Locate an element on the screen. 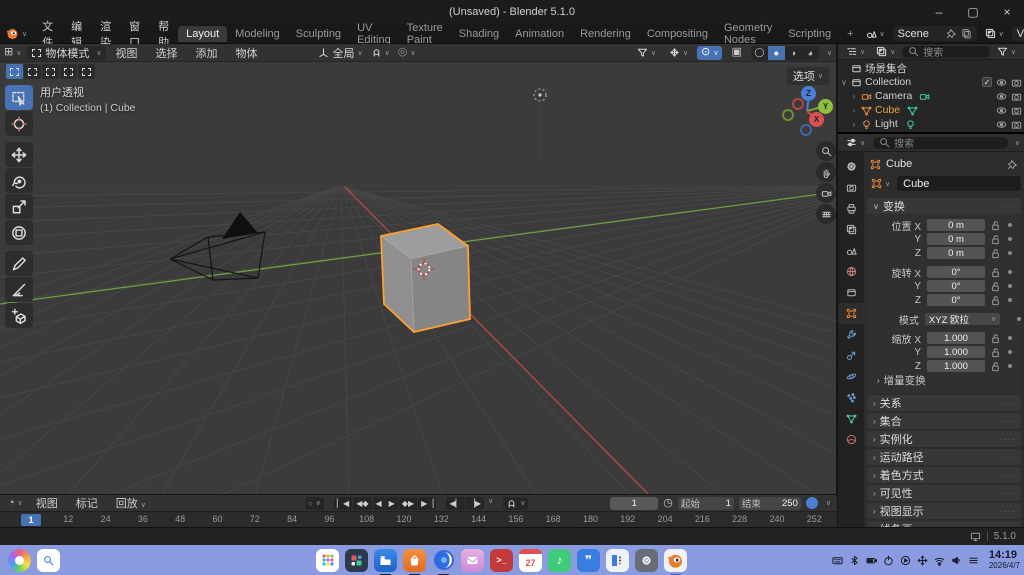 Image resolution: width=1024 pixels, height=575 pixels. gizmos-toggle-icon: ∨ is located at coordinates (678, 52).